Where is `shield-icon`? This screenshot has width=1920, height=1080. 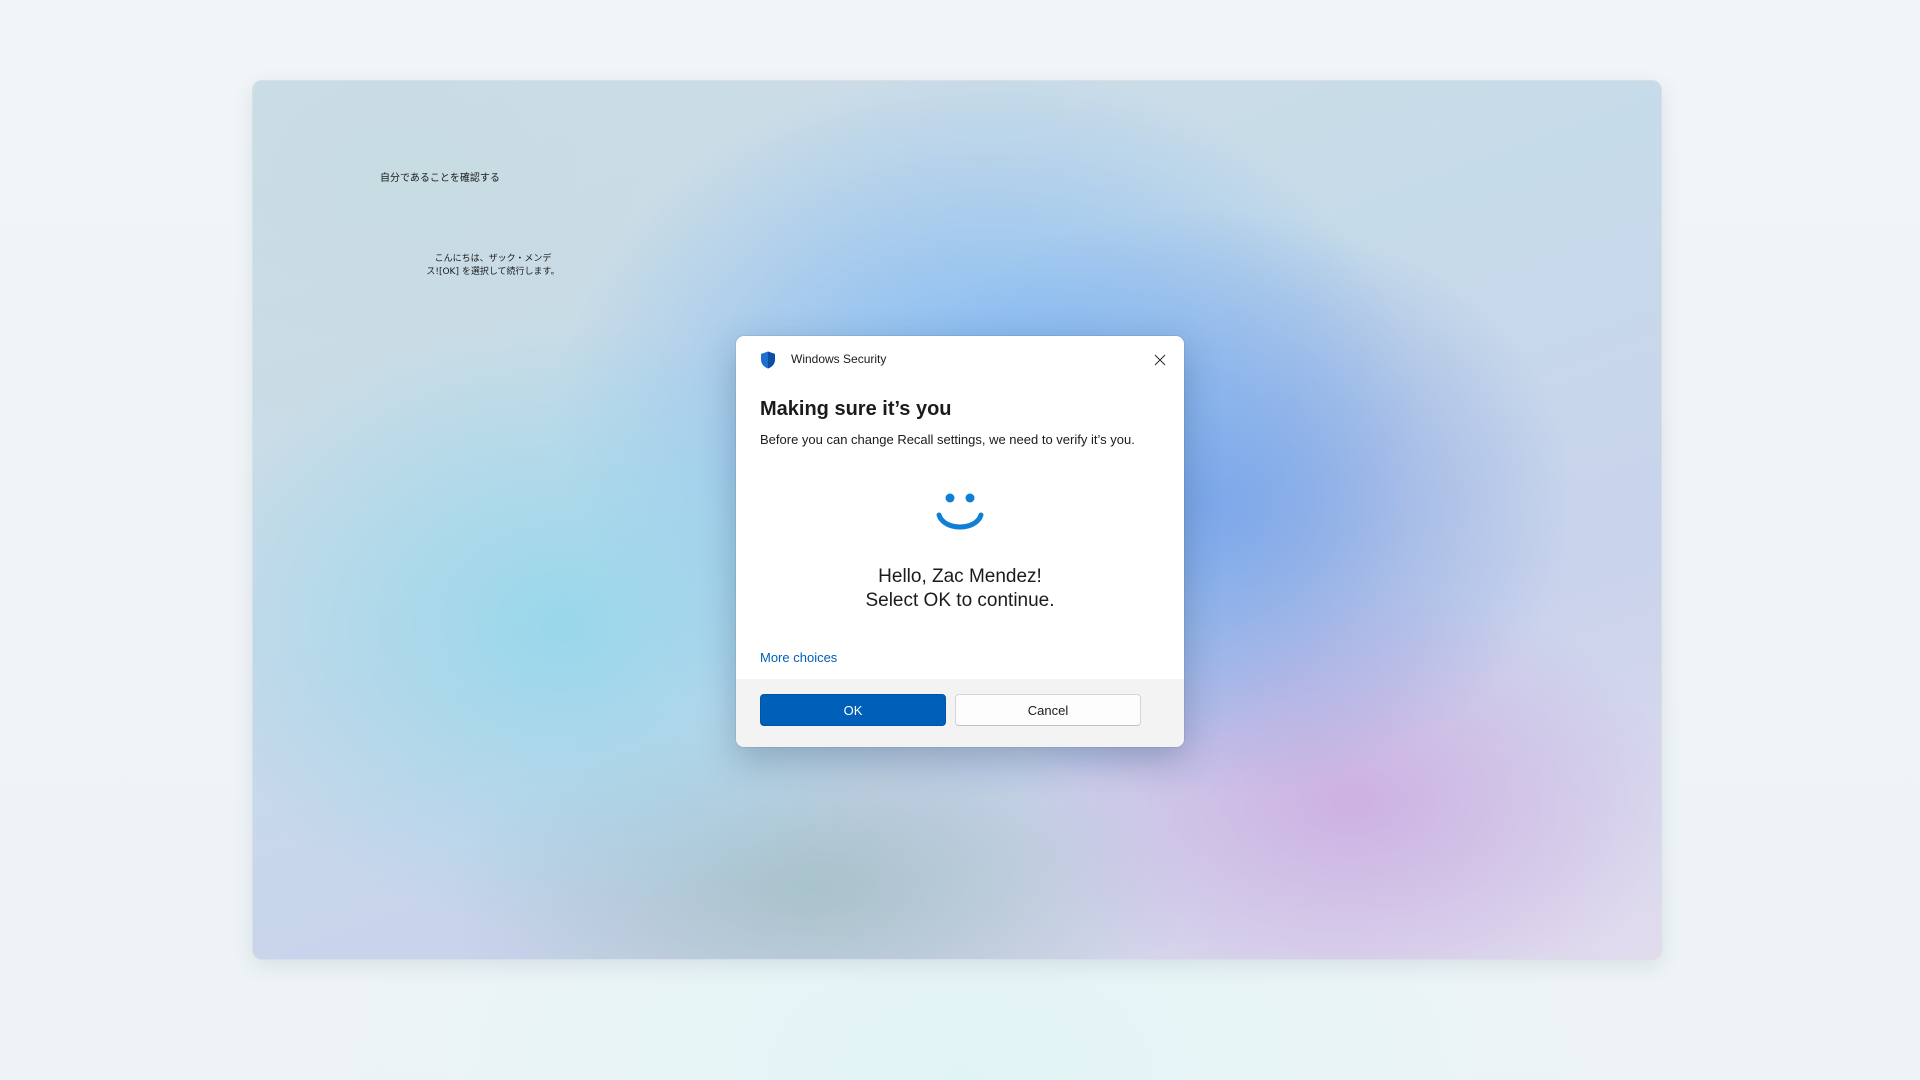 shield-icon is located at coordinates (768, 360).